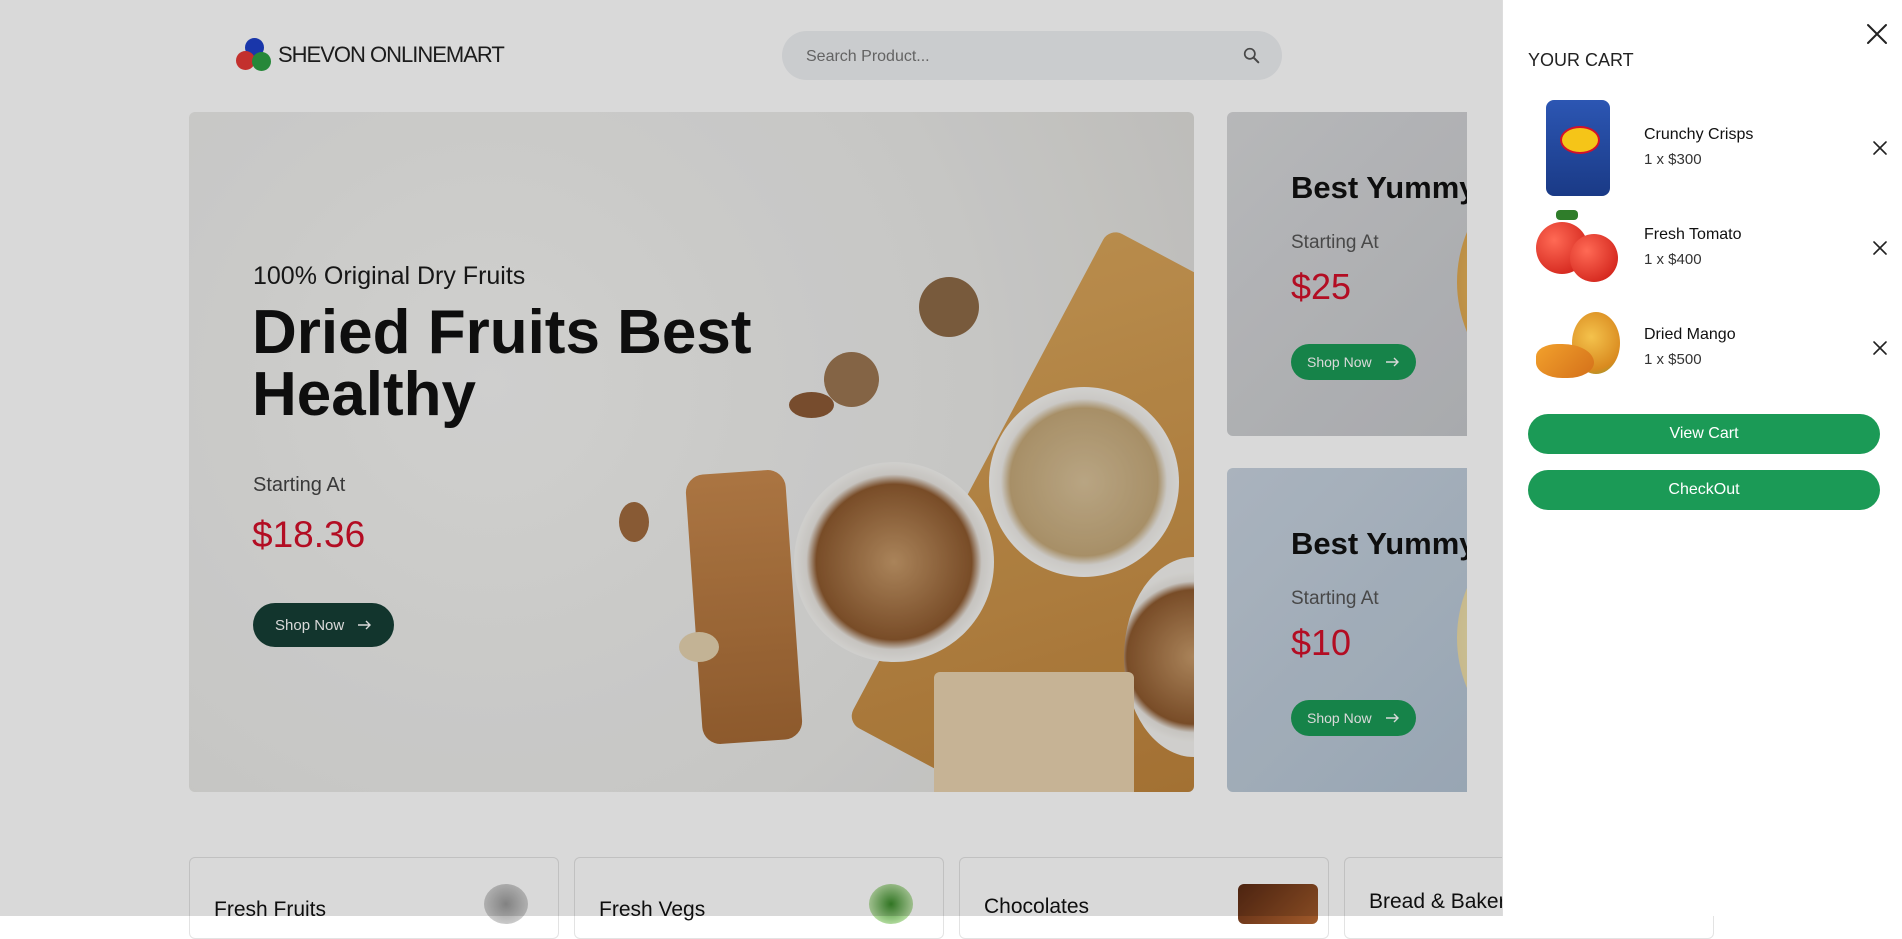  I want to click on lays-logo-image, so click(1580, 140).